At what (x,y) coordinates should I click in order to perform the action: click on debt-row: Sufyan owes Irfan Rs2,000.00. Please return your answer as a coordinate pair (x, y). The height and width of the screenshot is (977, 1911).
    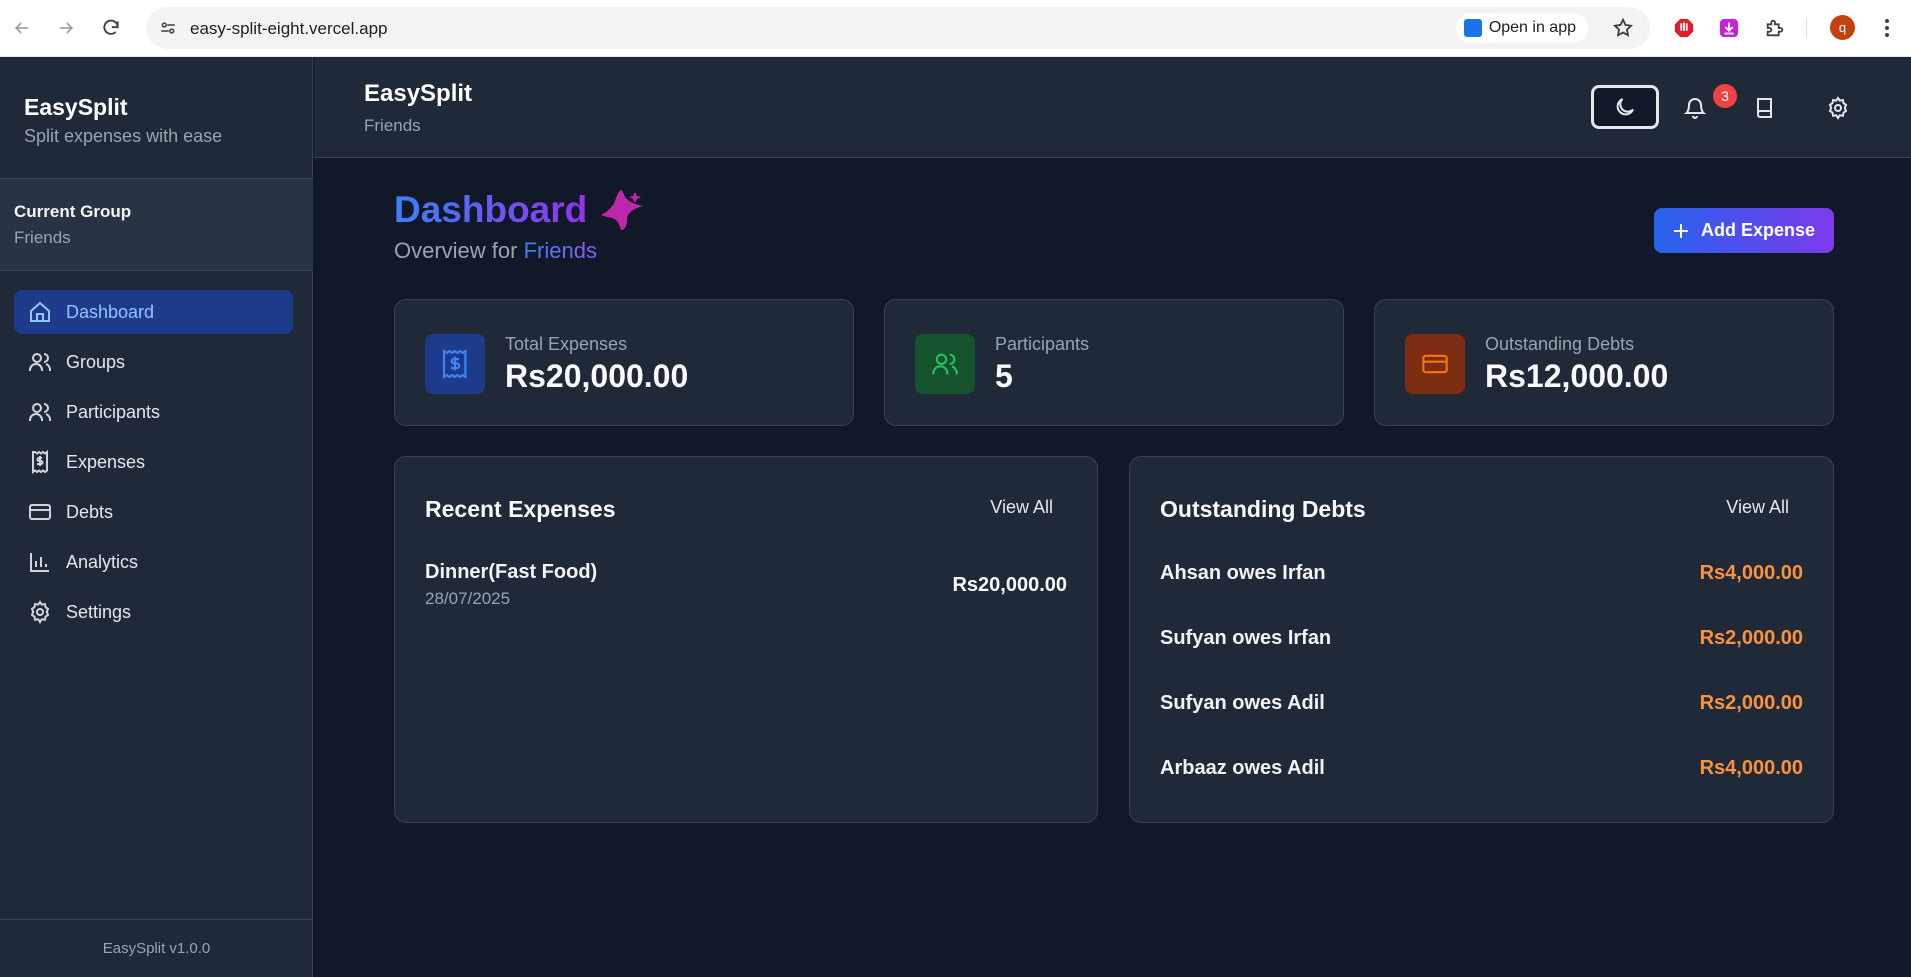
    Looking at the image, I should click on (1481, 638).